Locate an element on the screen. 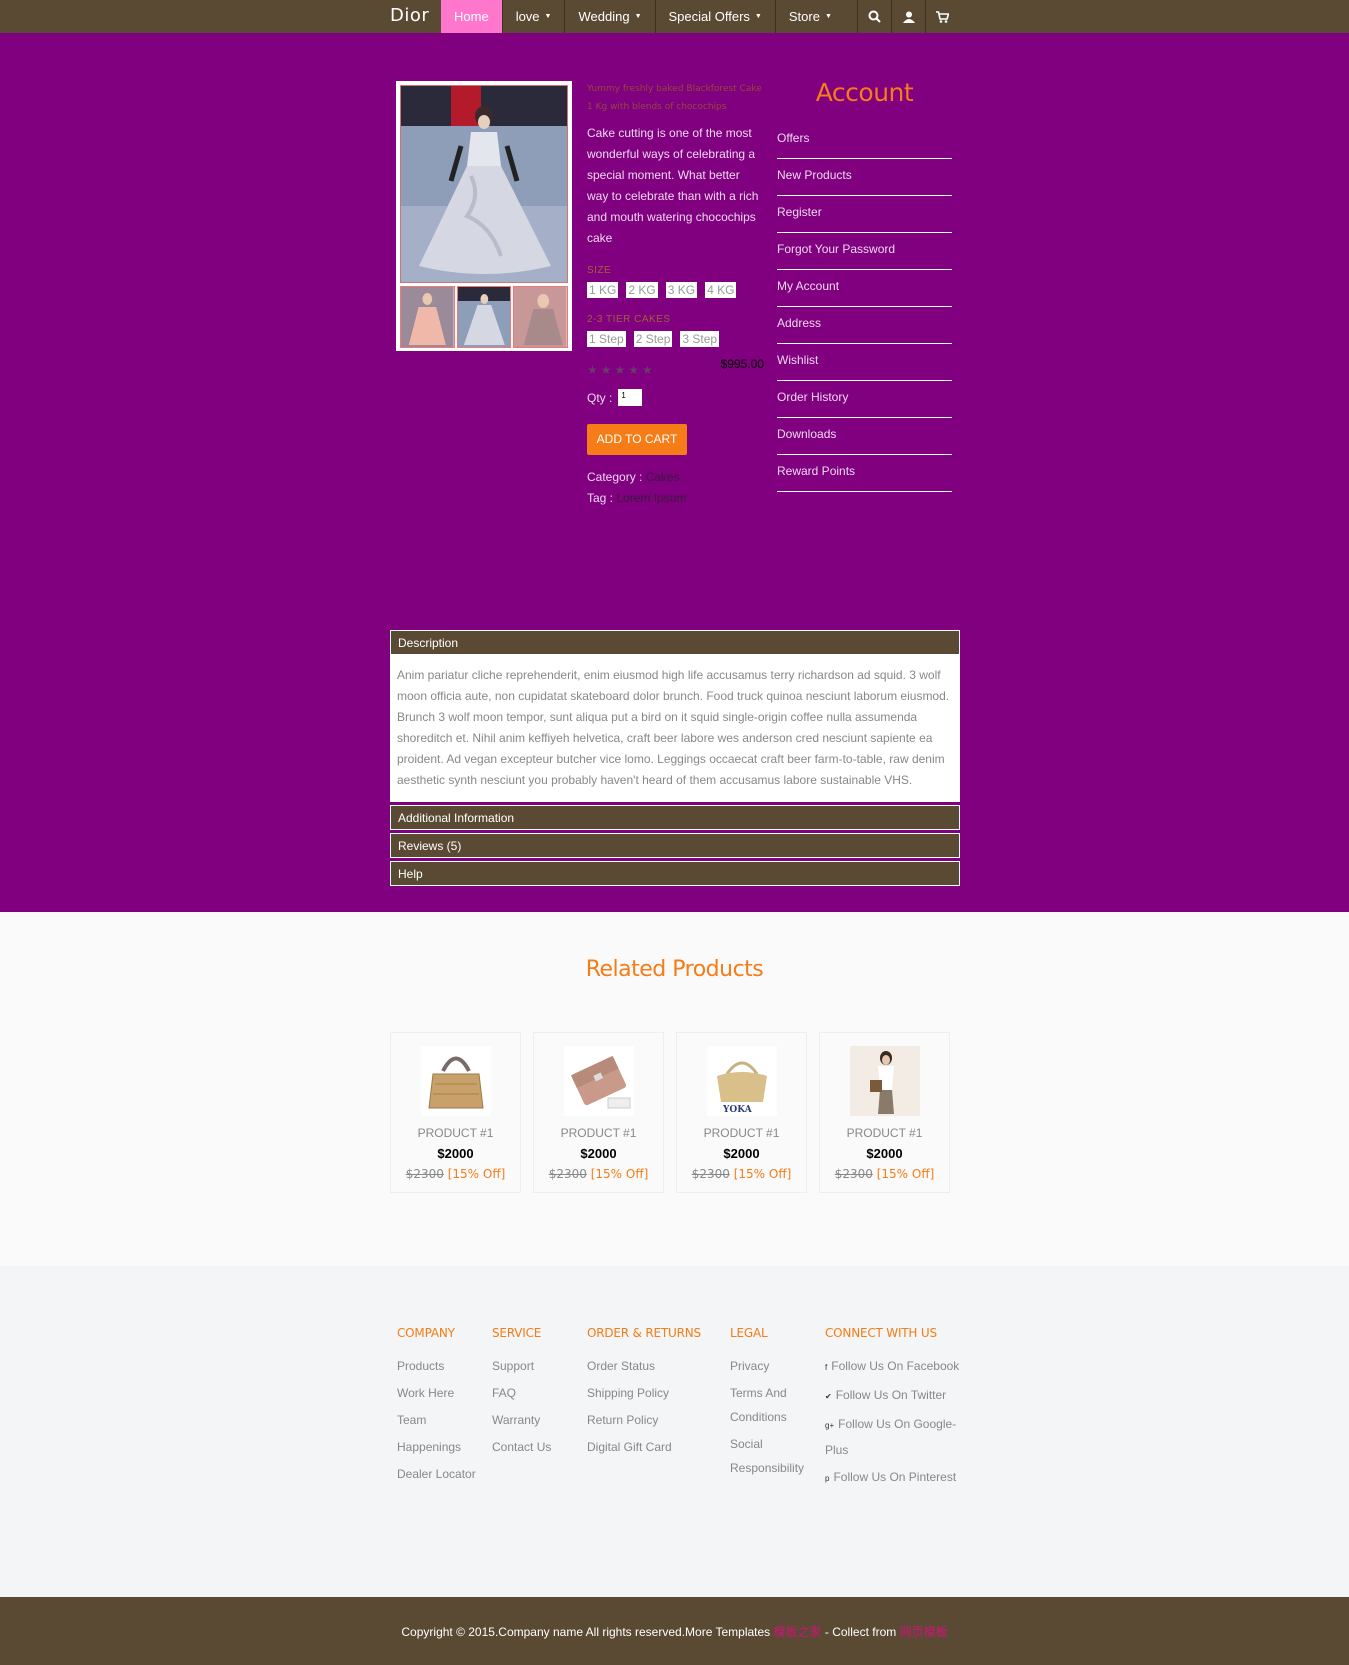 The width and height of the screenshot is (1349, 1665). footer-link-team: Team is located at coordinates (439, 1420).